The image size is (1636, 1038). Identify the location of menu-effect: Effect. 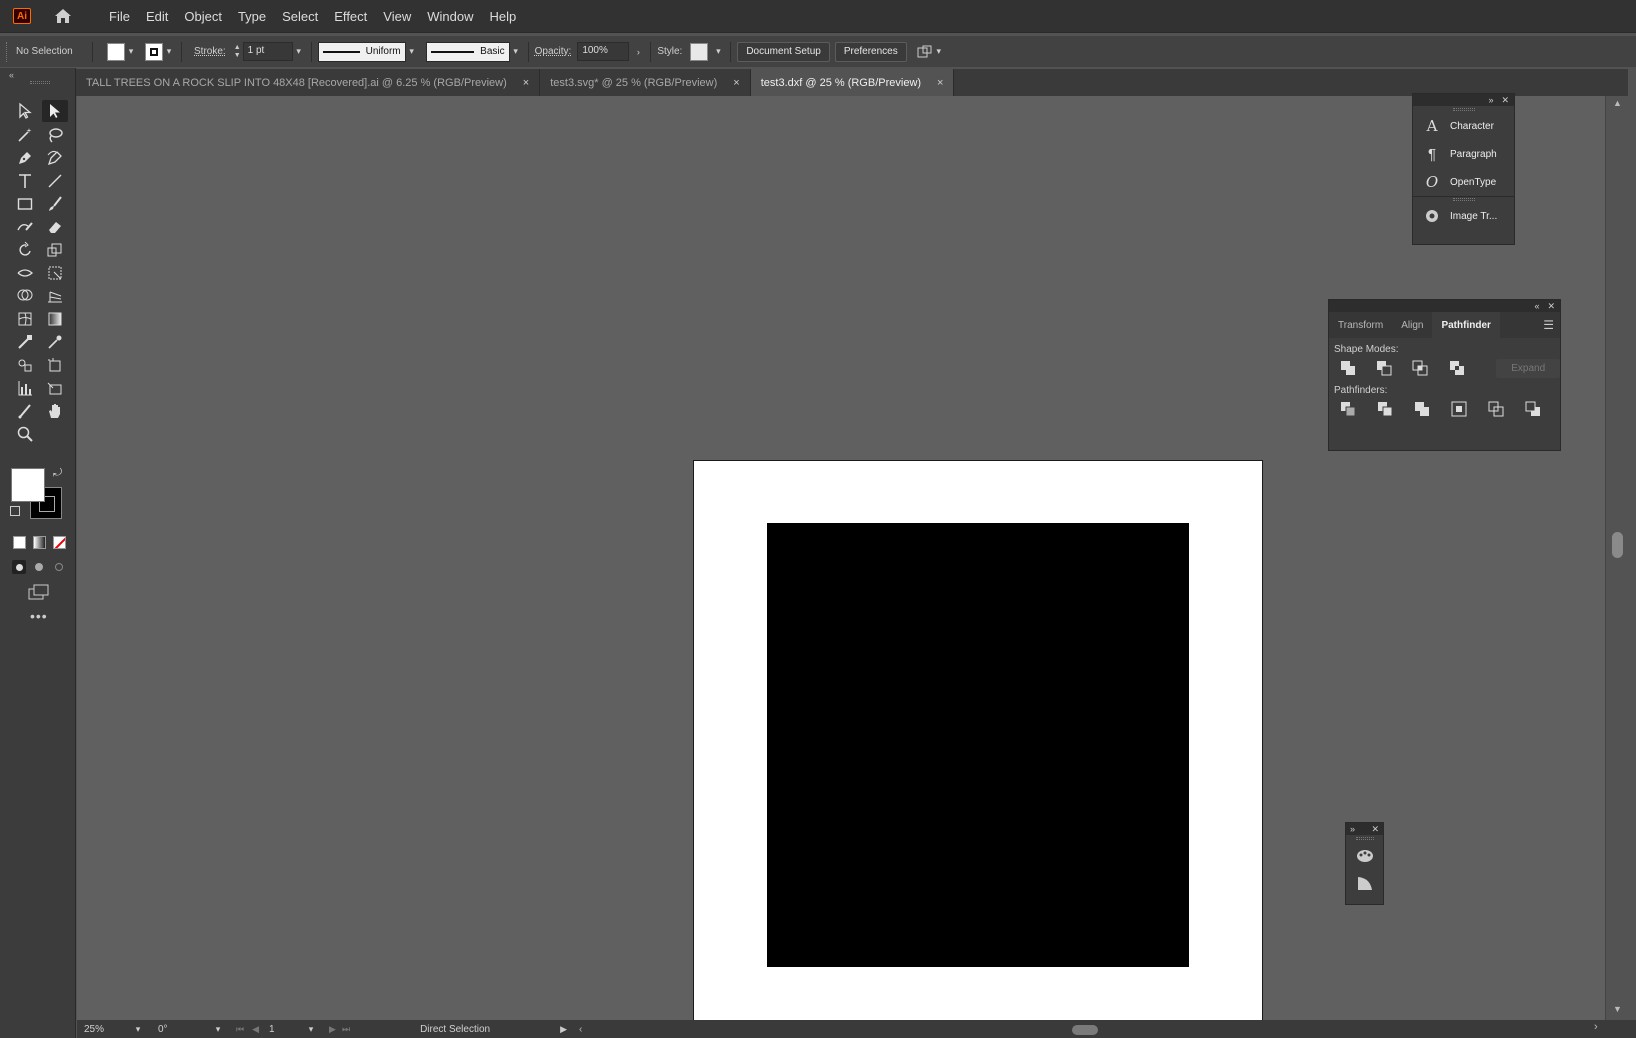
(350, 16).